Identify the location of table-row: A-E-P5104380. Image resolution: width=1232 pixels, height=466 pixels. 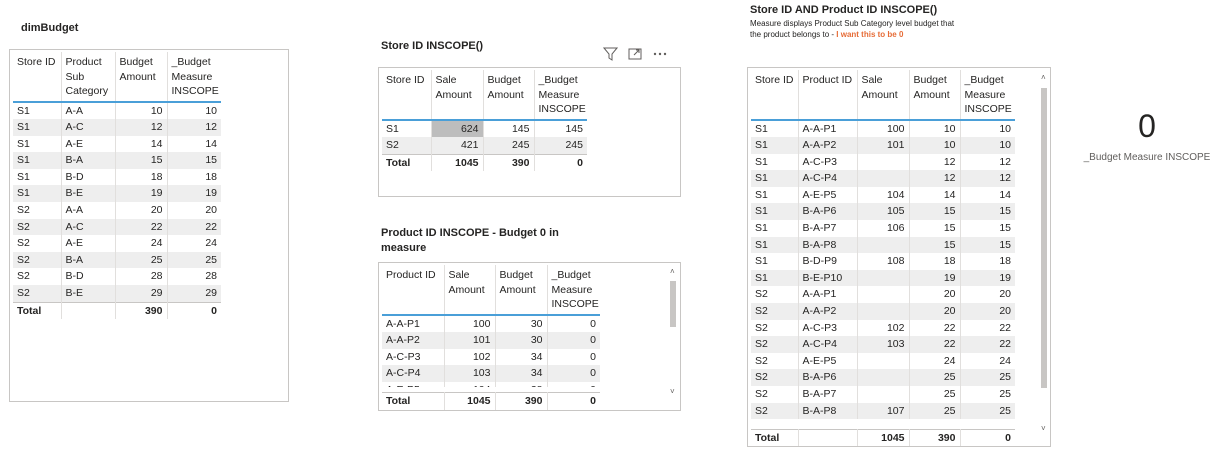
(491, 384).